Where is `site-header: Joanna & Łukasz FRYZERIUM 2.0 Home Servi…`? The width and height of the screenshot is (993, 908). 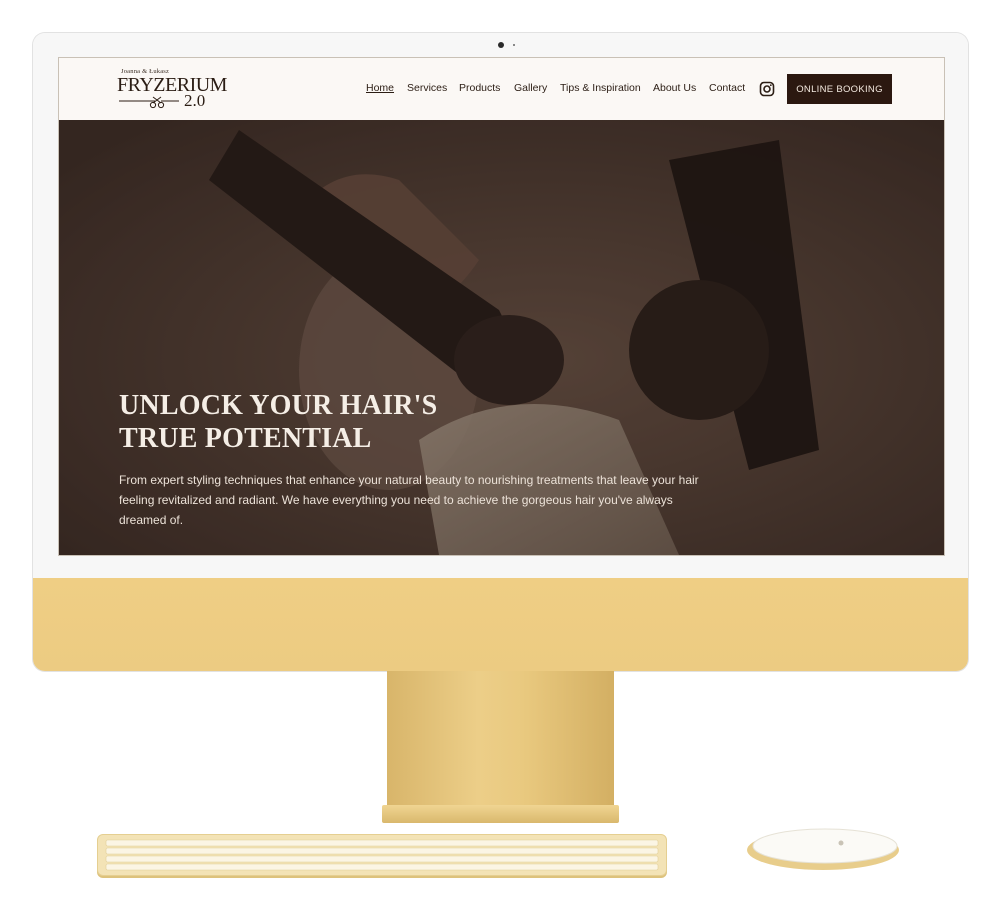 site-header: Joanna & Łukasz FRYZERIUM 2.0 Home Servi… is located at coordinates (501, 89).